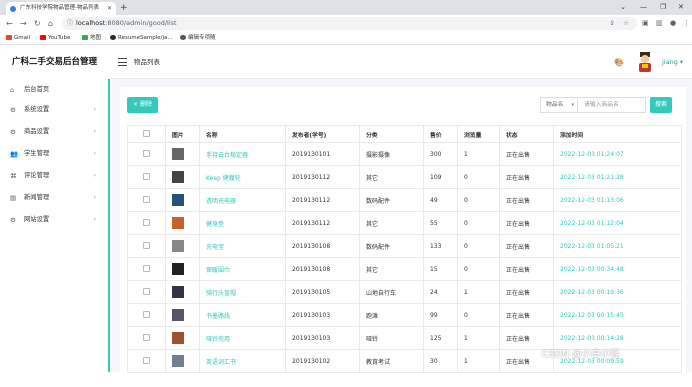 This screenshot has width=692, height=387. What do you see at coordinates (54, 132) in the screenshot?
I see `sidebar-item-goods-settings: ⚙ 商品设置 ›` at bounding box center [54, 132].